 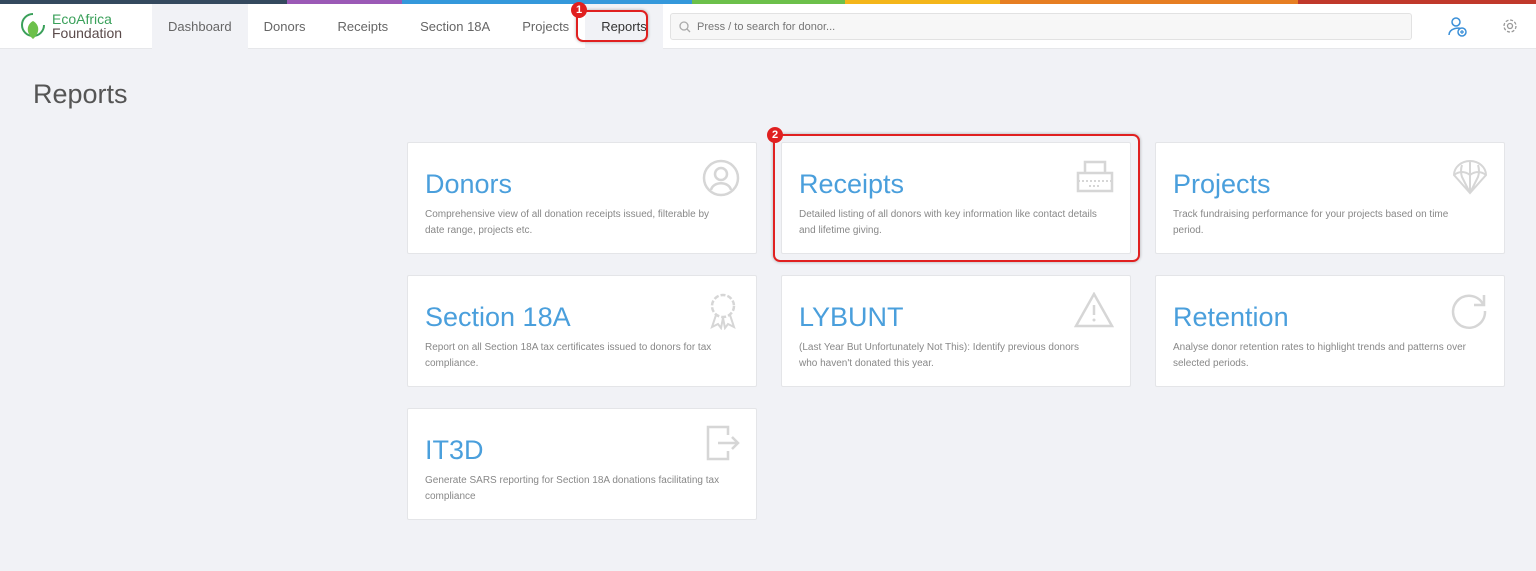 What do you see at coordinates (87, 33) in the screenshot?
I see `brand-line2: Foundation` at bounding box center [87, 33].